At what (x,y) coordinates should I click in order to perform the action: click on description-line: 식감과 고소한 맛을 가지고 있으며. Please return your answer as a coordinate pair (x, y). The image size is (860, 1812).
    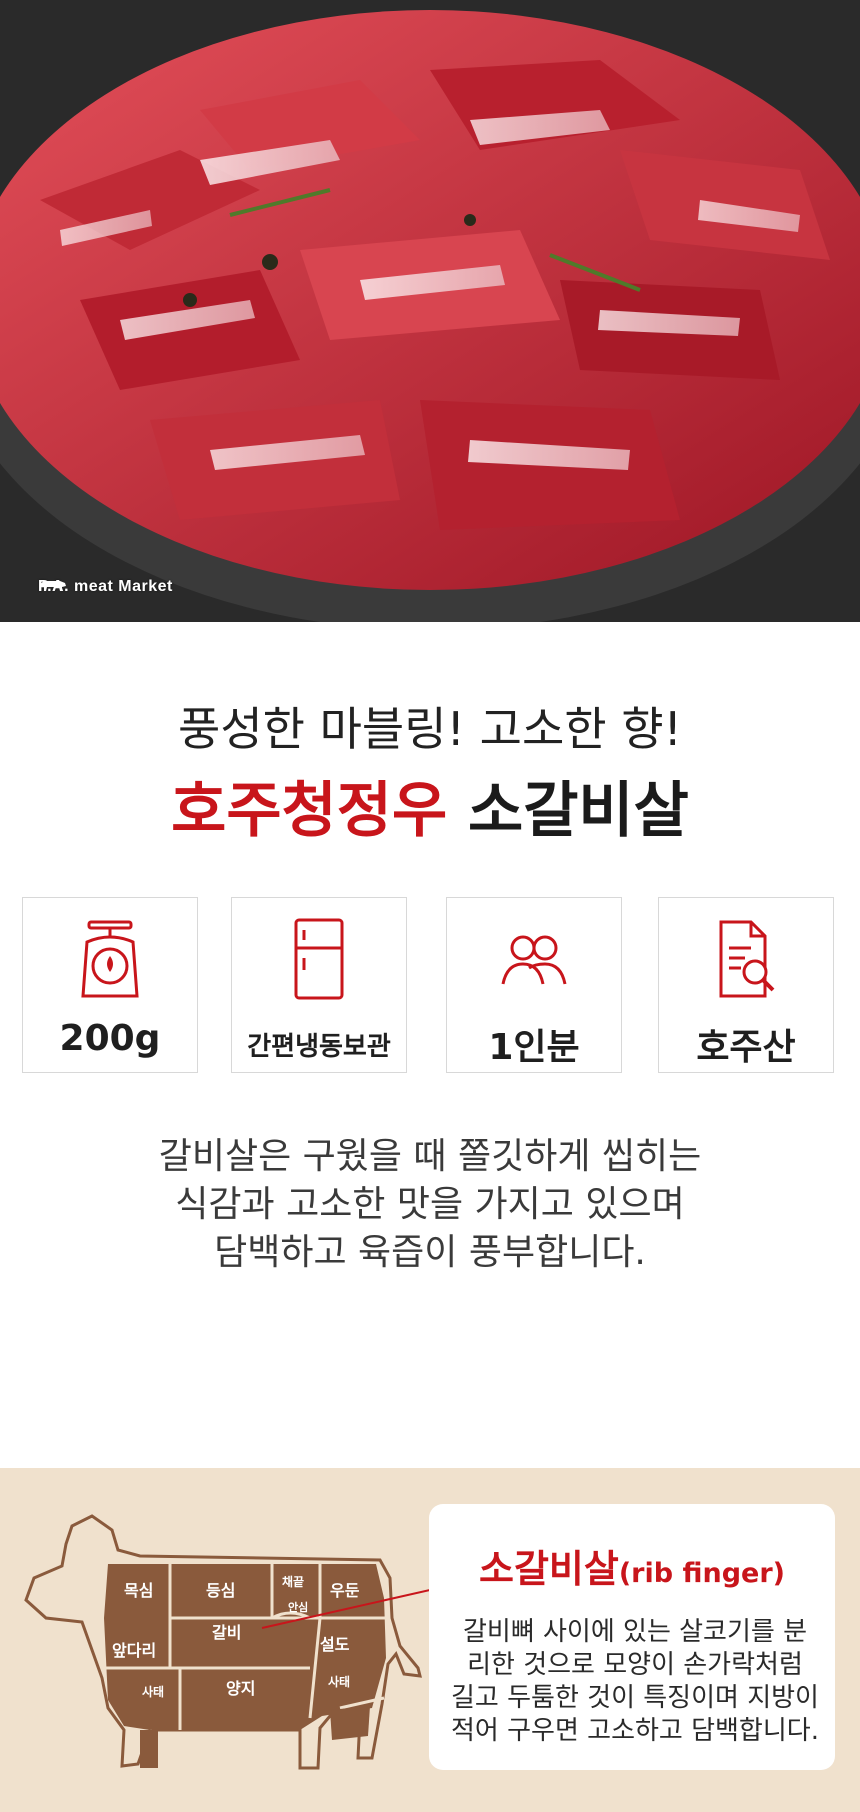
    Looking at the image, I should click on (430, 1204).